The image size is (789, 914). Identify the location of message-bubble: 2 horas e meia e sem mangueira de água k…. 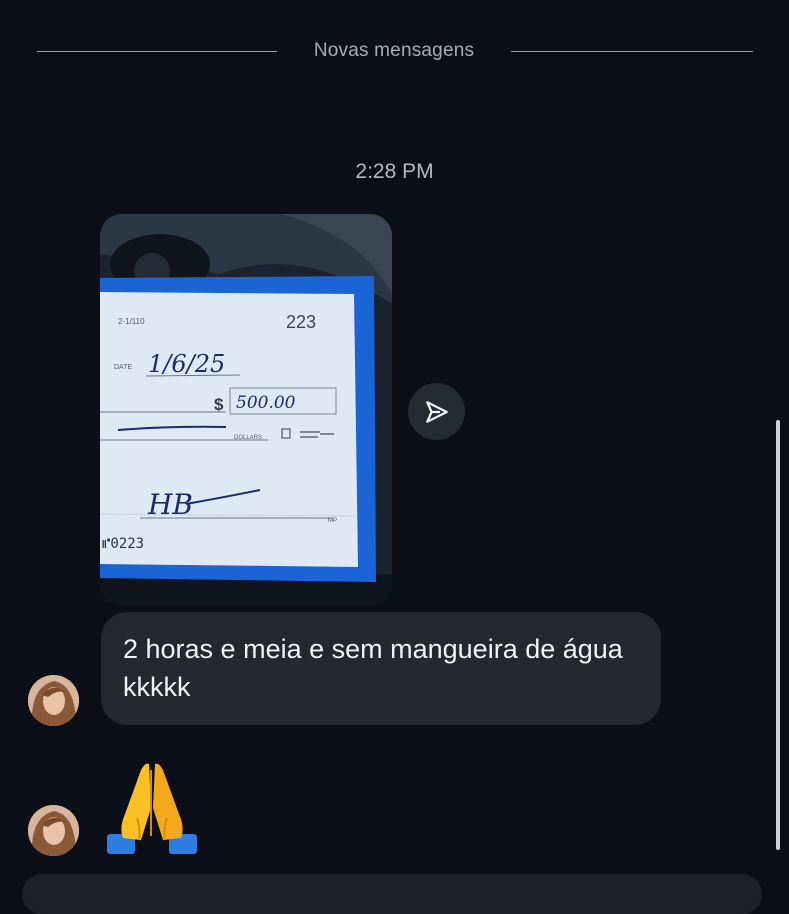
(381, 668).